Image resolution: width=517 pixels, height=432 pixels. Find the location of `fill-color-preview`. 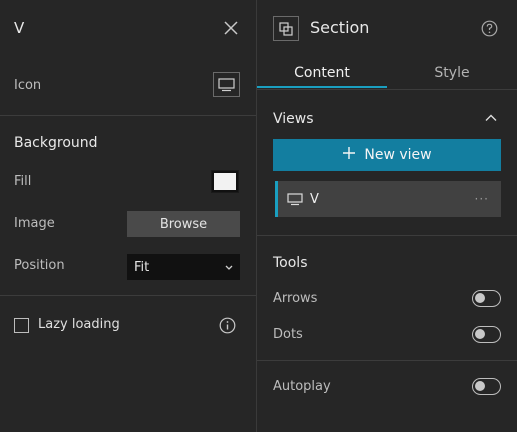

fill-color-preview is located at coordinates (225, 181).